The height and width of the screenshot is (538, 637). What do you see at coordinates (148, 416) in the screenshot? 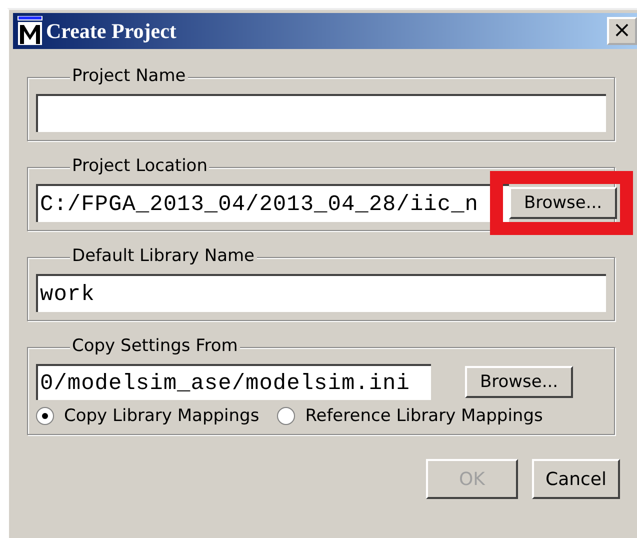
I see `radio-option: Copy Library Mappings` at bounding box center [148, 416].